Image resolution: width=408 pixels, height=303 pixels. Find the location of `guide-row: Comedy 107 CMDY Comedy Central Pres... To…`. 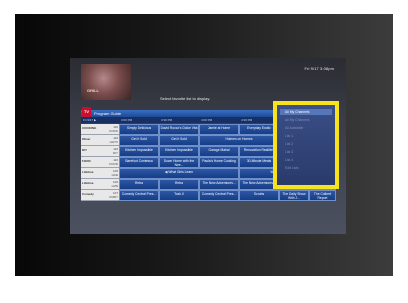

guide-row: Comedy 107 CMDY Comedy Central Pres... To… is located at coordinates (208, 195).